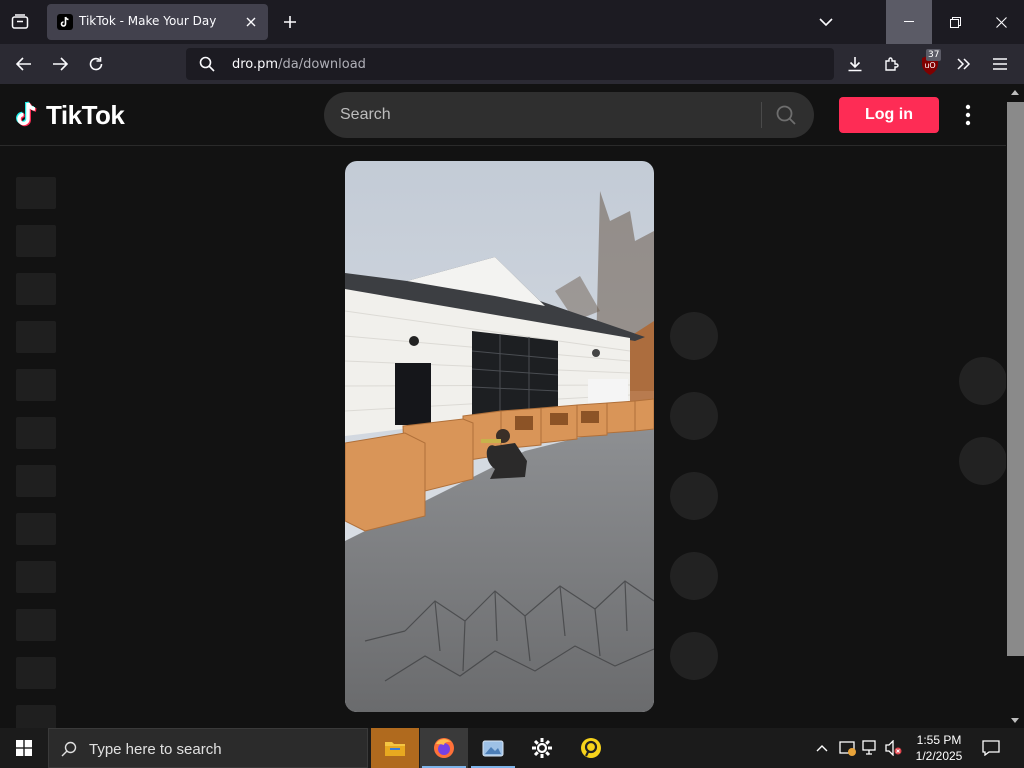 Image resolution: width=1024 pixels, height=768 pixels. What do you see at coordinates (444, 748) in the screenshot?
I see `firefox-icon` at bounding box center [444, 748].